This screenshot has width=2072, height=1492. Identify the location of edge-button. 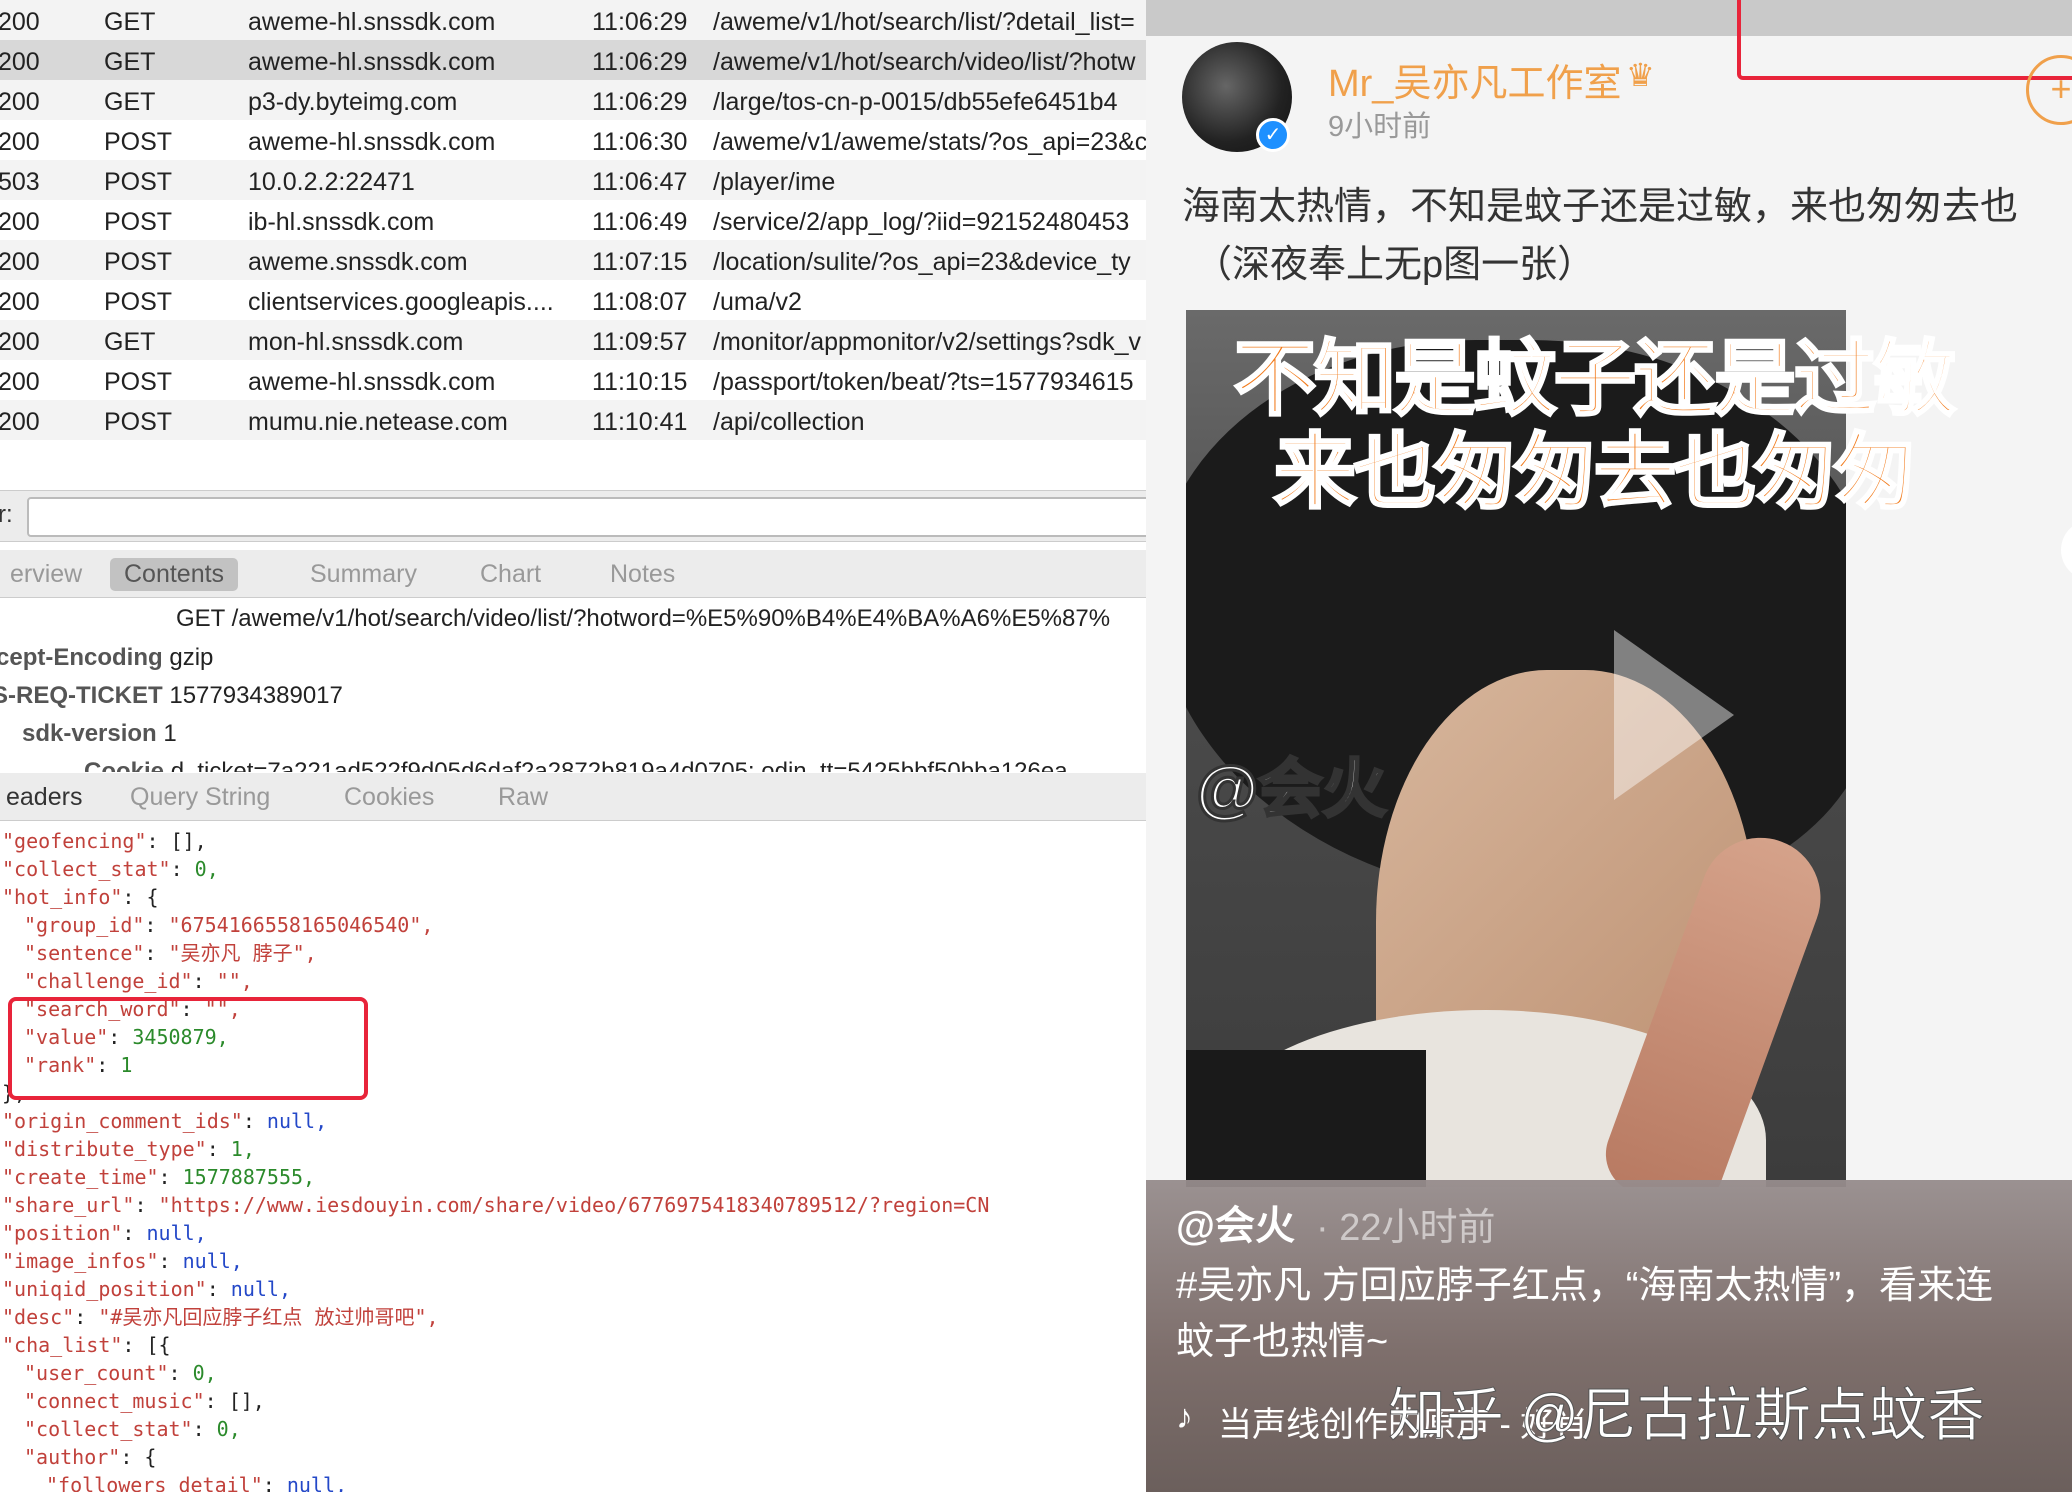
(2066, 550).